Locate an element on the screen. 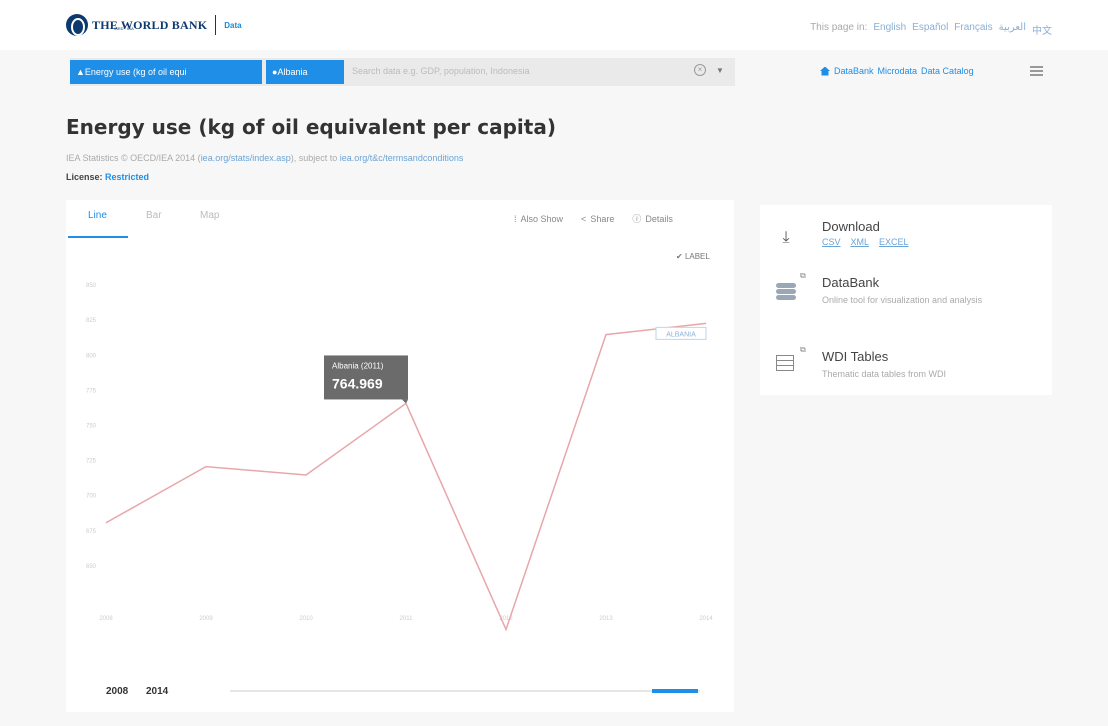 This screenshot has height=726, width=1108. lang-espanol: Español is located at coordinates (930, 29).